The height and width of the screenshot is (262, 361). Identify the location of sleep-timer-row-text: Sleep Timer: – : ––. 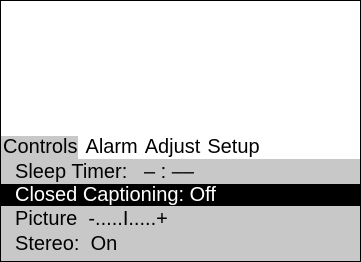
(104, 172).